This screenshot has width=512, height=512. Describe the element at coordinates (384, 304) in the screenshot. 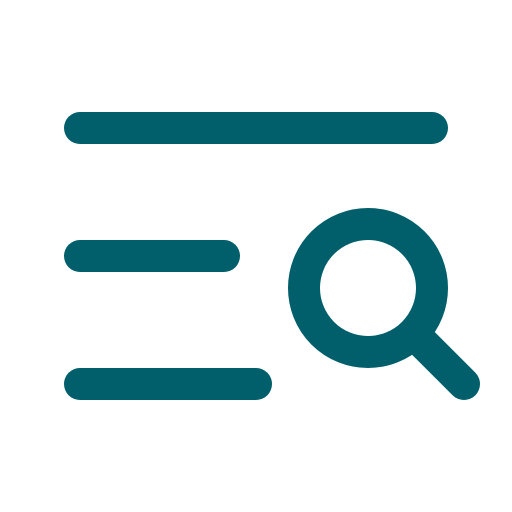

I see `magnifier-icon` at that location.